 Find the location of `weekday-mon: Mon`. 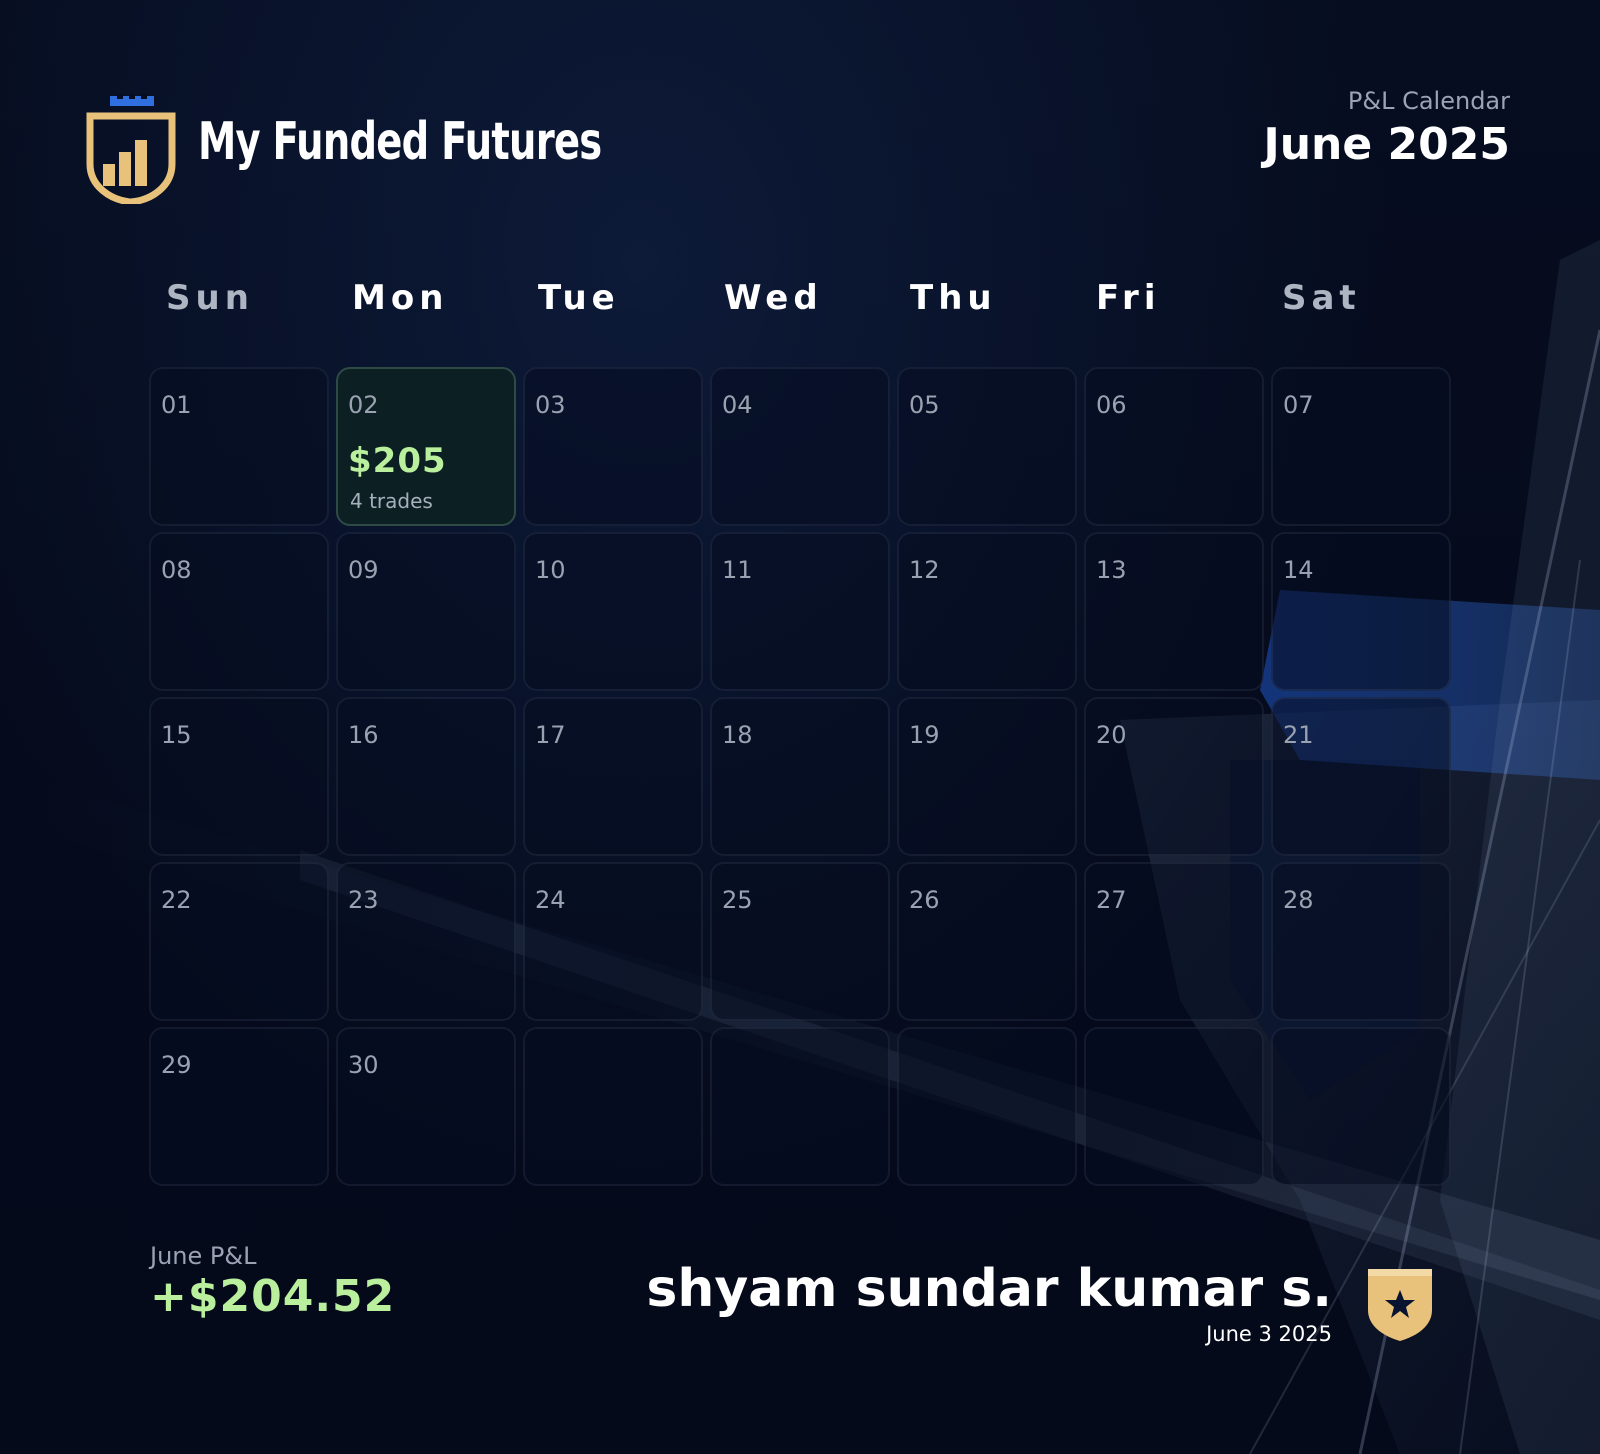

weekday-mon: Mon is located at coordinates (400, 298).